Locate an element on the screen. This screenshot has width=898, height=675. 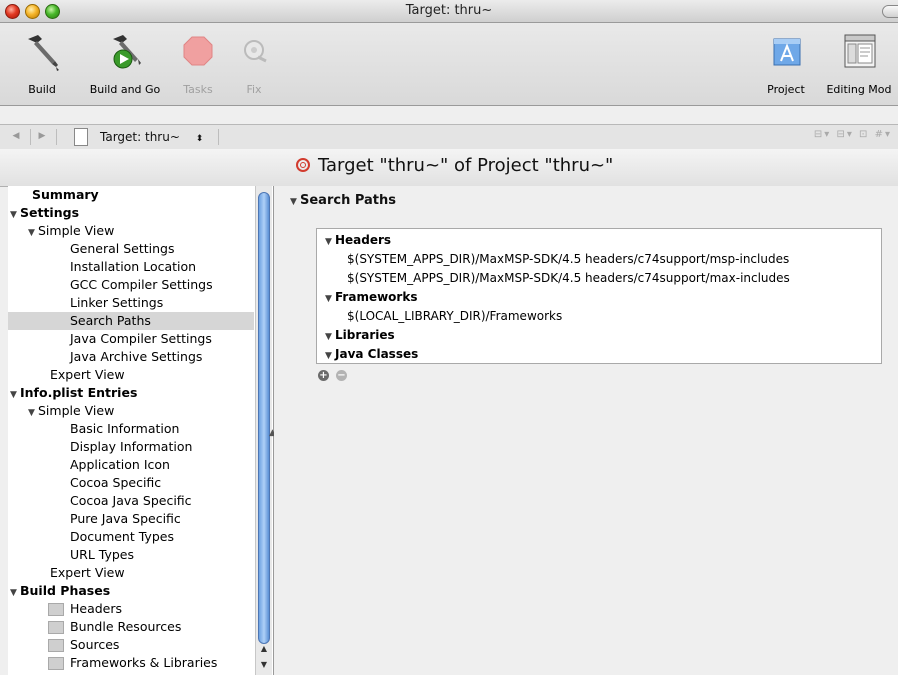
path-group: ▼ Java Classes is located at coordinates (371, 355).